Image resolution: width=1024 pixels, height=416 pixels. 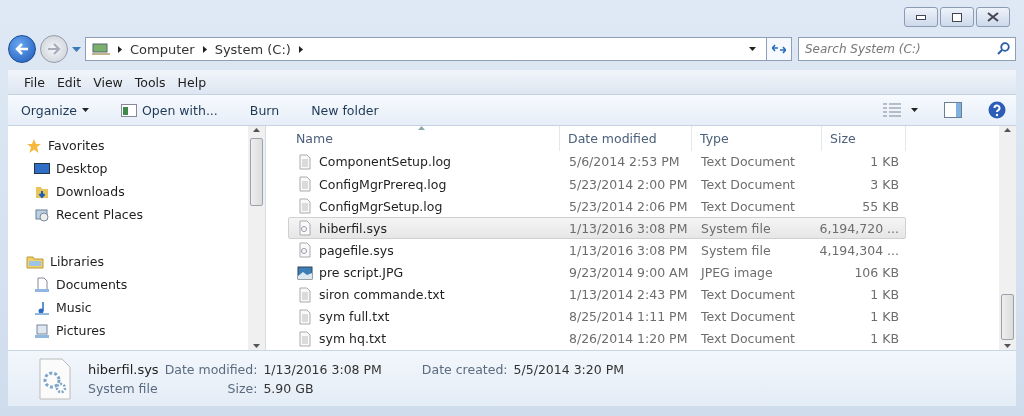 What do you see at coordinates (464, 369) in the screenshot?
I see `detail-label: Date created:` at bounding box center [464, 369].